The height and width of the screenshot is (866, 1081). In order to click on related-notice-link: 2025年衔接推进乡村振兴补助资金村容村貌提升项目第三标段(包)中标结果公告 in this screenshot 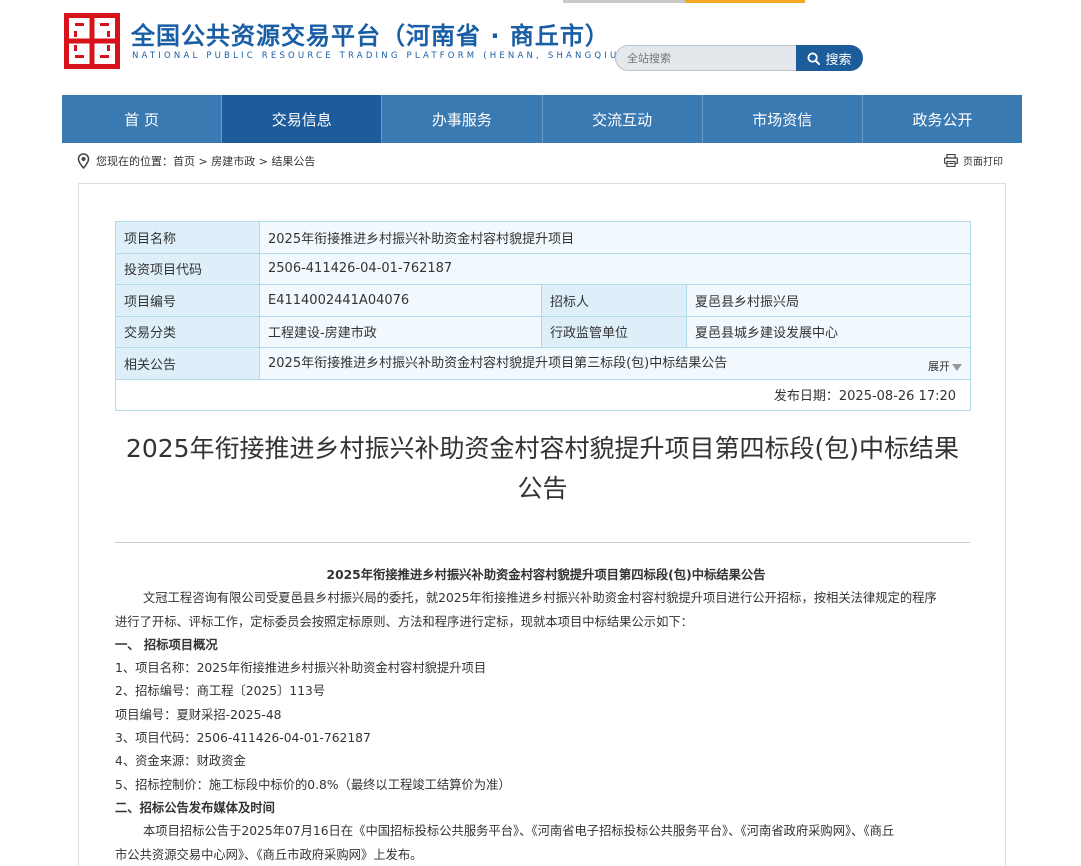, I will do `click(497, 363)`.